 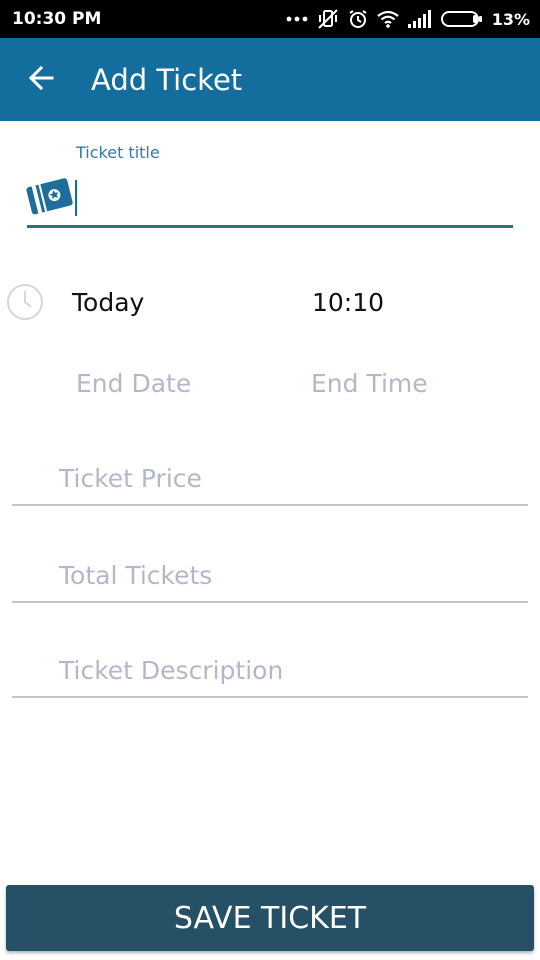 I want to click on end-date-picker: End Date, so click(x=133, y=383).